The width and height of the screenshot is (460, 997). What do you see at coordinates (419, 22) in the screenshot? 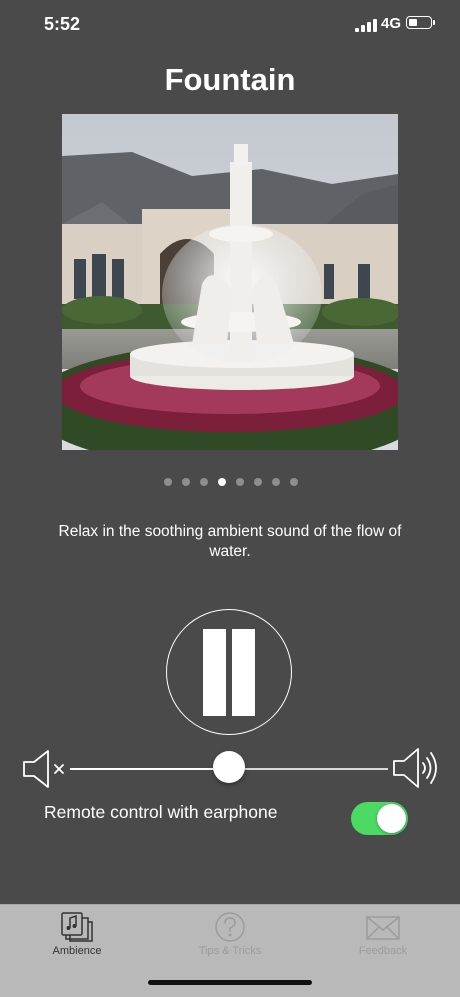
I see `battery-icon` at bounding box center [419, 22].